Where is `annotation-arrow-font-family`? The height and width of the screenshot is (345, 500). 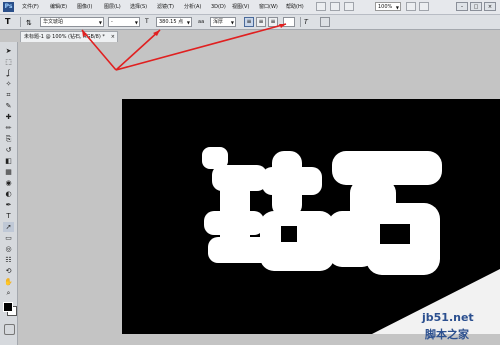
annotation-arrow-font-family is located at coordinates (99, 50).